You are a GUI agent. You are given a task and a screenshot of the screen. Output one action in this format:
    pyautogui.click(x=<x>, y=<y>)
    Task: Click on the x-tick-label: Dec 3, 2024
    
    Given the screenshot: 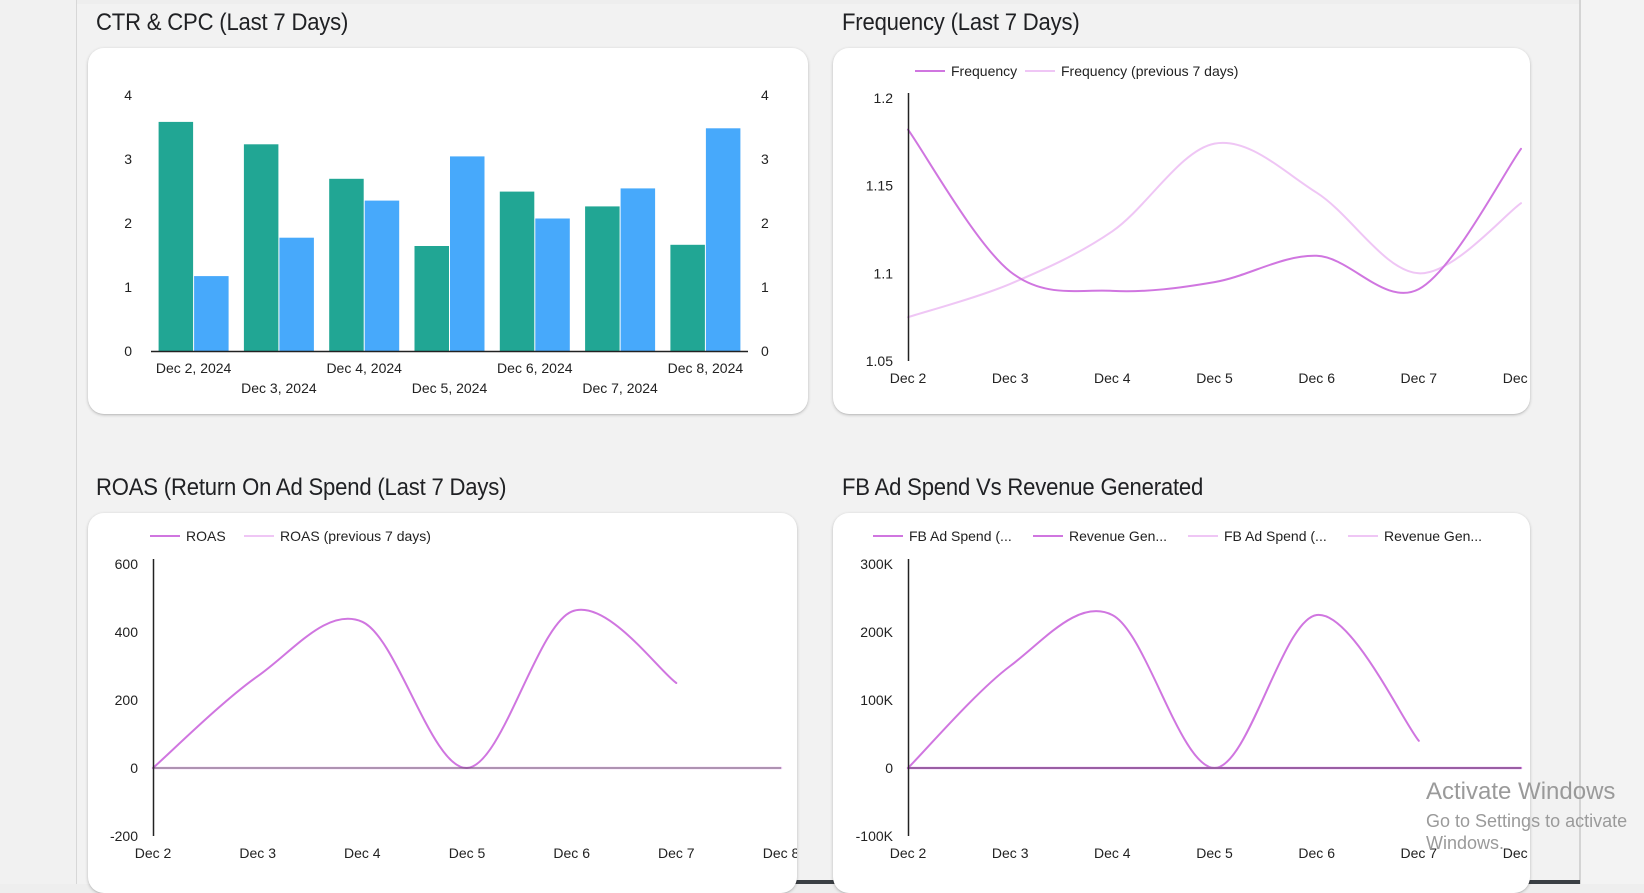 What is the action you would take?
    pyautogui.click(x=279, y=388)
    